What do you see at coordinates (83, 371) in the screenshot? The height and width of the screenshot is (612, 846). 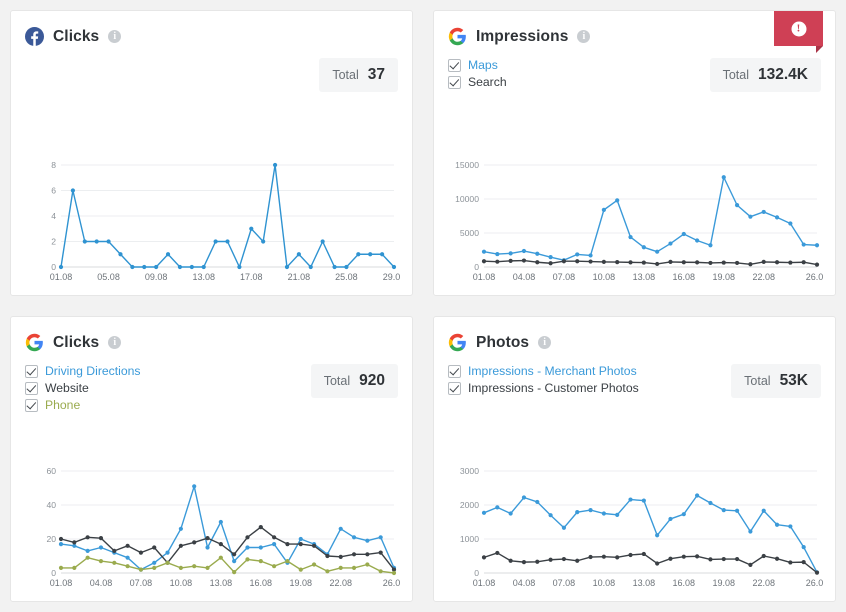 I see `legend-item: Driving Directions` at bounding box center [83, 371].